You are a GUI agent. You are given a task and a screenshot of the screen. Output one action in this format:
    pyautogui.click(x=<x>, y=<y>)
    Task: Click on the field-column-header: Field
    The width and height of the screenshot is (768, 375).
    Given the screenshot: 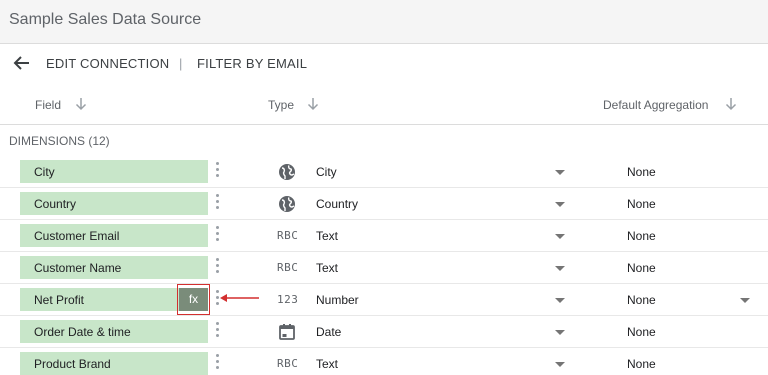 What is the action you would take?
    pyautogui.click(x=48, y=105)
    